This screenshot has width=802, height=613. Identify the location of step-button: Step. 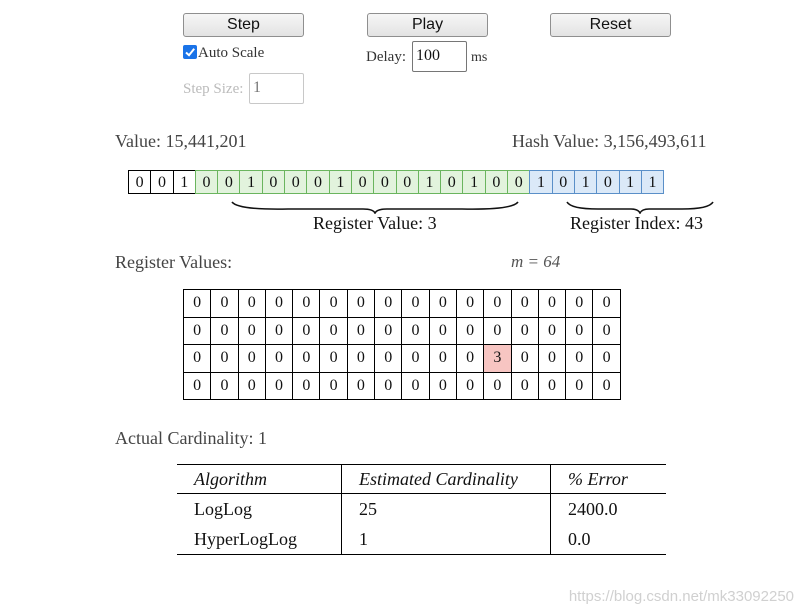
(243, 25).